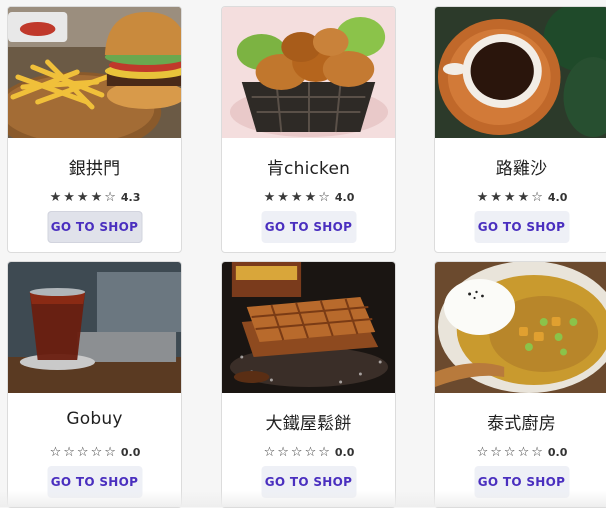 The image size is (606, 508). I want to click on rating-value: 4.3, so click(130, 197).